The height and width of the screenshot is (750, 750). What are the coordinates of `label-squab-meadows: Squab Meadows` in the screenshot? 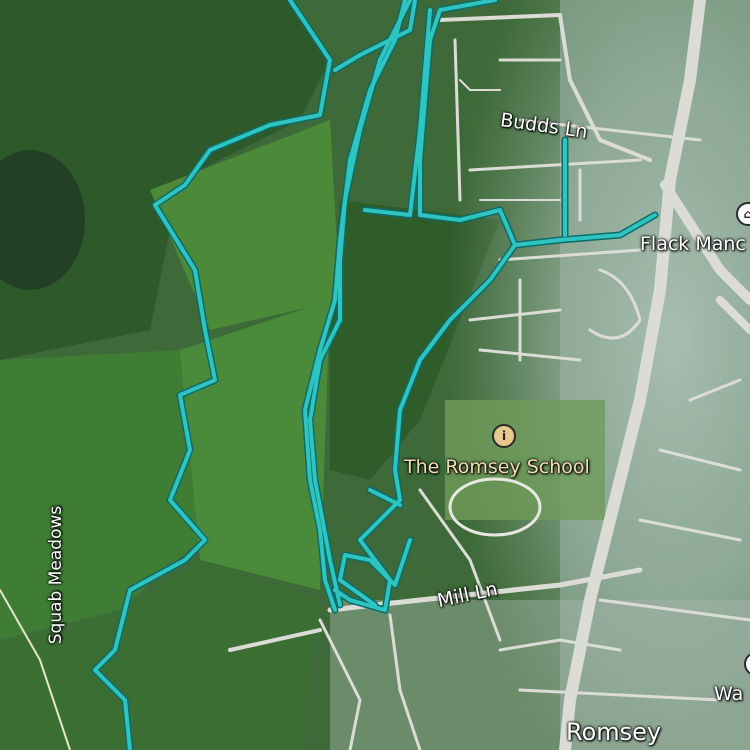 It's located at (56, 575).